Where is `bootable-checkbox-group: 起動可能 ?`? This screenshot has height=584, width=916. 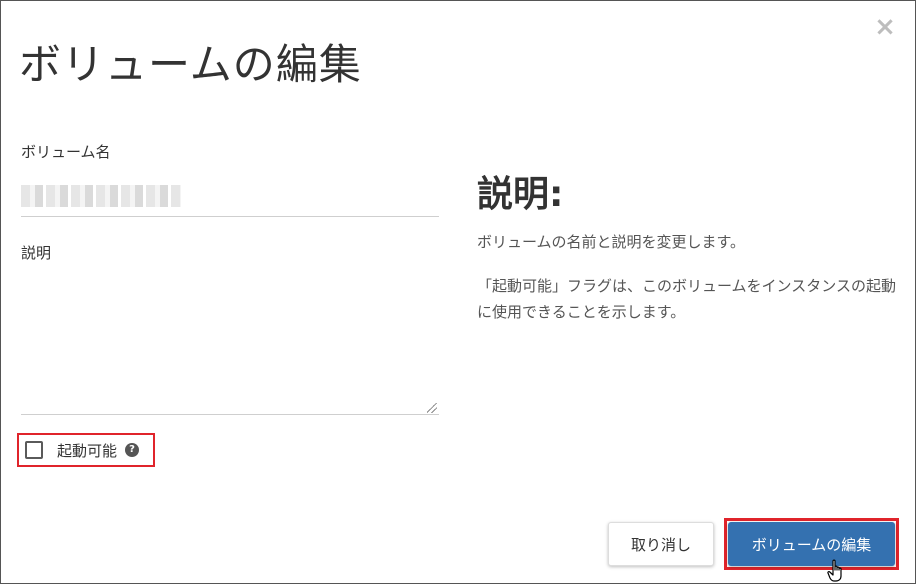 bootable-checkbox-group: 起動可能 ? is located at coordinates (86, 450).